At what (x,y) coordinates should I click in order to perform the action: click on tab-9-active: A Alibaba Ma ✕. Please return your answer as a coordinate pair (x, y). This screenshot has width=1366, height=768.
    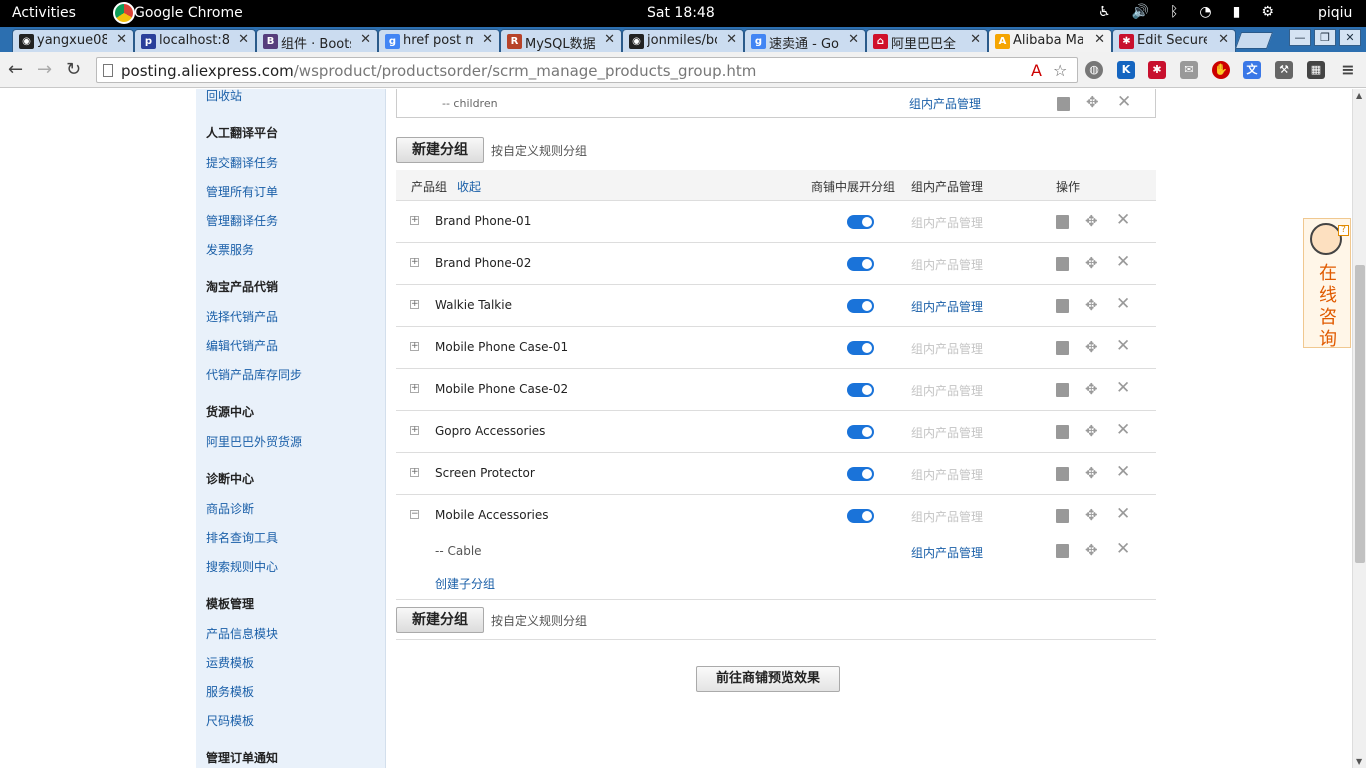
    Looking at the image, I should click on (1050, 40).